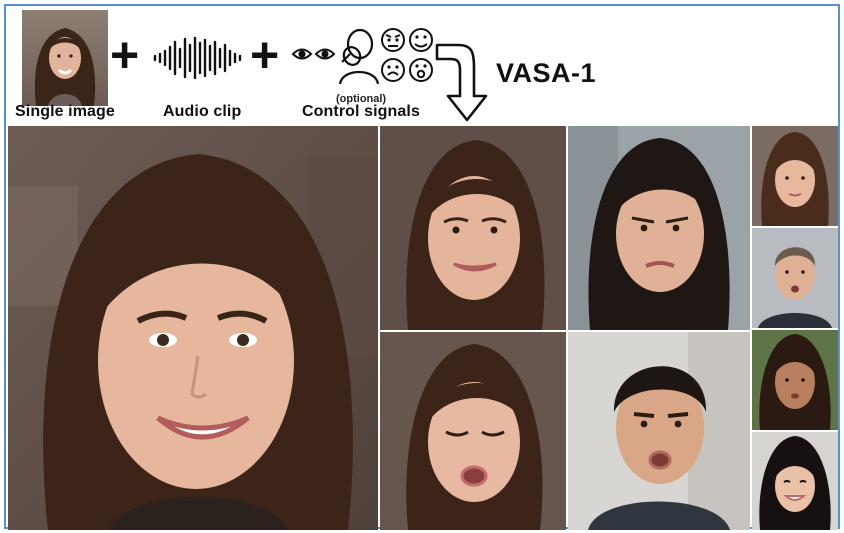  I want to click on curved-arrow-icon, so click(464, 85).